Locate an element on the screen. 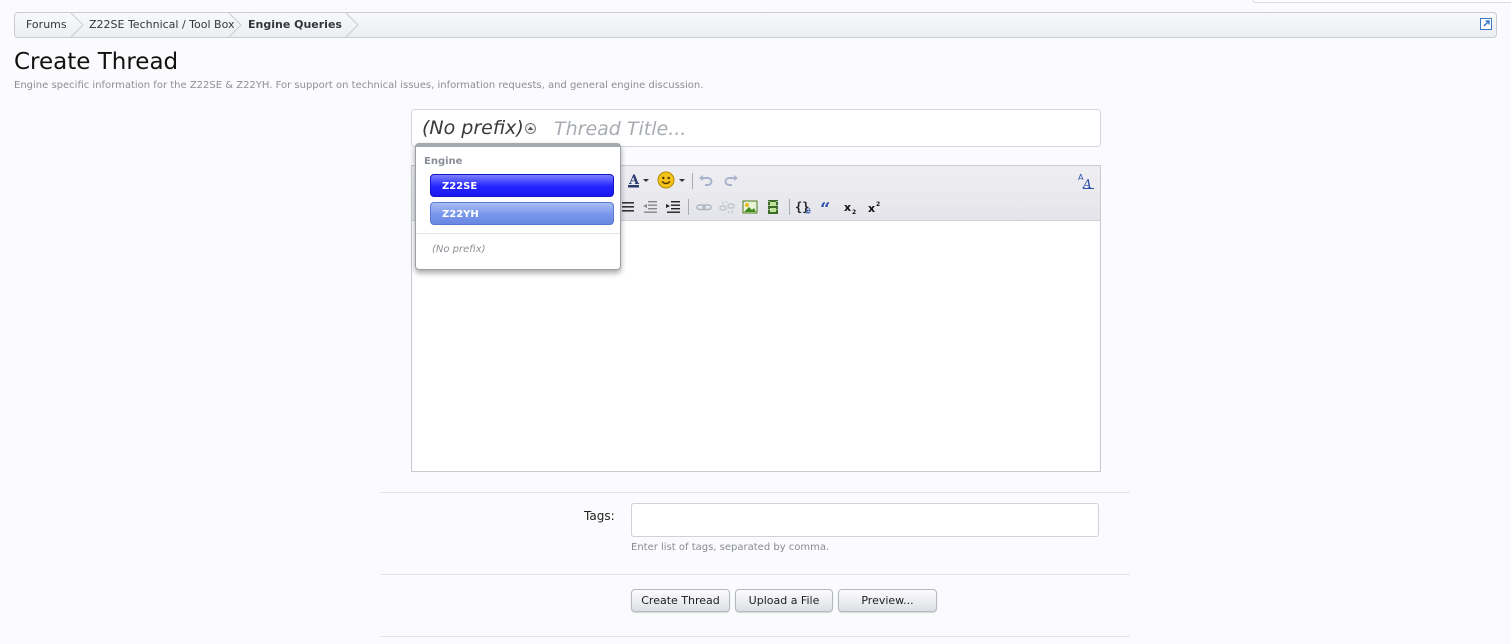 The height and width of the screenshot is (644, 1511). page-title: Create Thread is located at coordinates (96, 62).